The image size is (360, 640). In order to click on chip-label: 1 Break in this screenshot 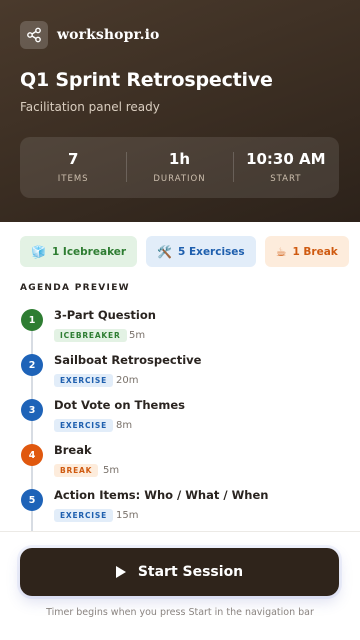, I will do `click(315, 251)`.